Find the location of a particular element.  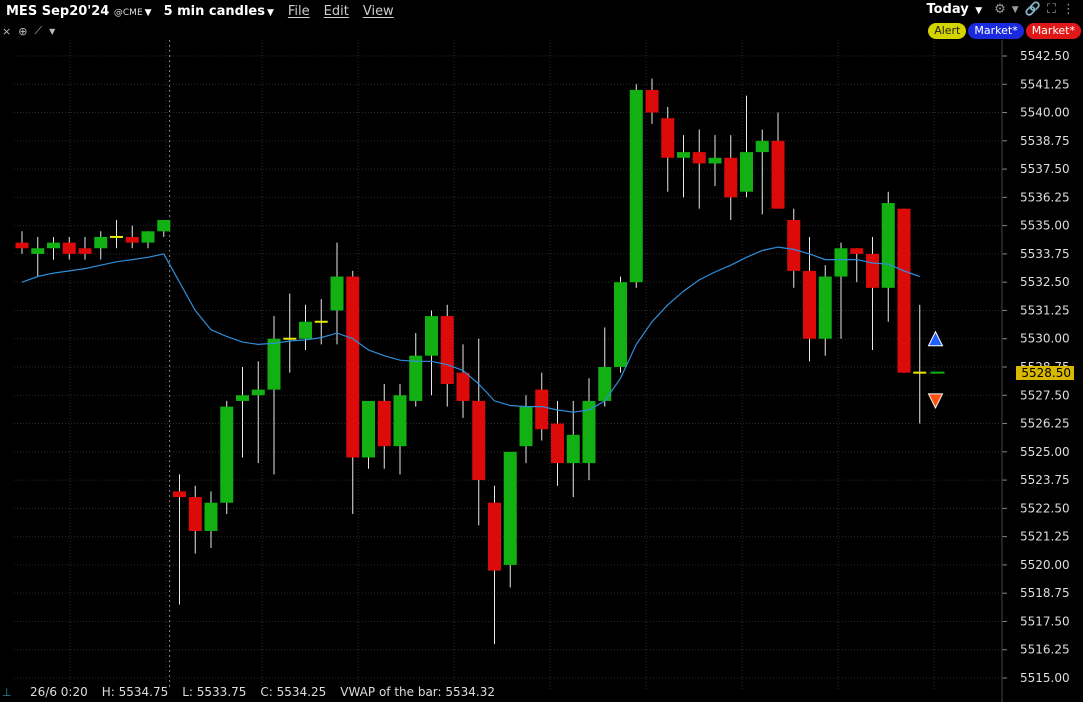

price-tick-label: 5518.75 is located at coordinates (1045, 593).